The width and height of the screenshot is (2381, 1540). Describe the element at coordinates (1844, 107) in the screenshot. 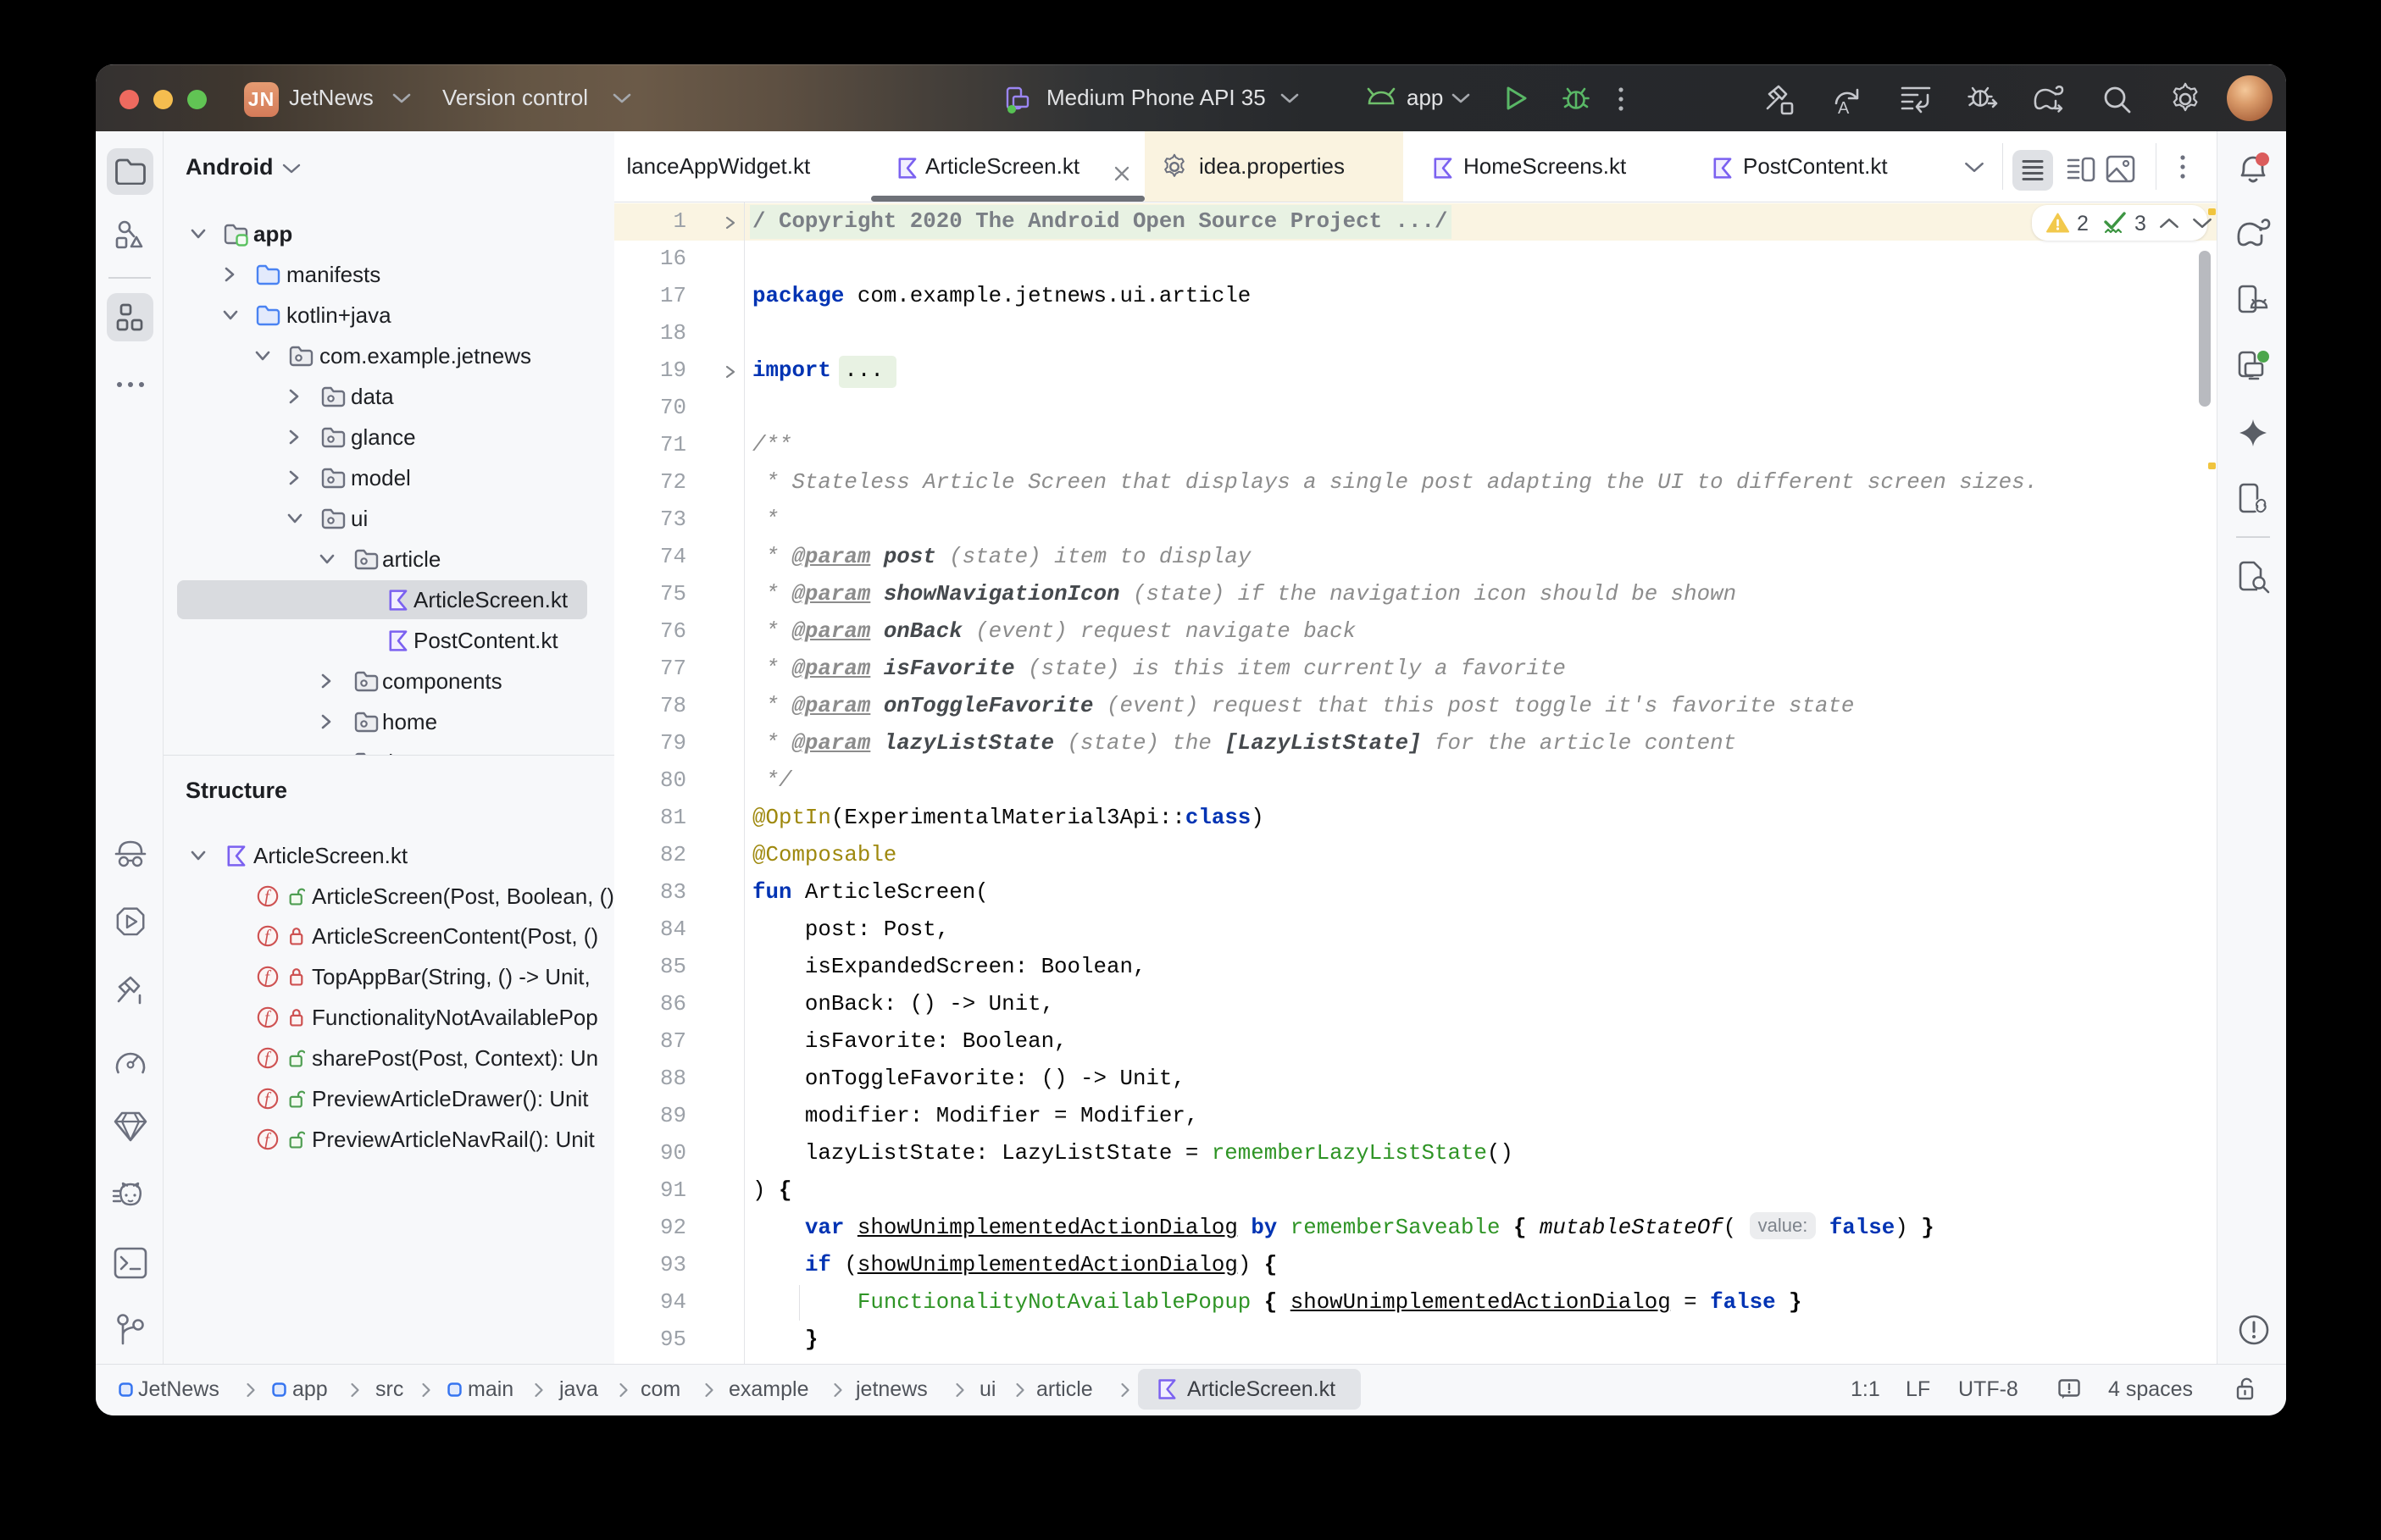

I see `svg-text: A` at that location.